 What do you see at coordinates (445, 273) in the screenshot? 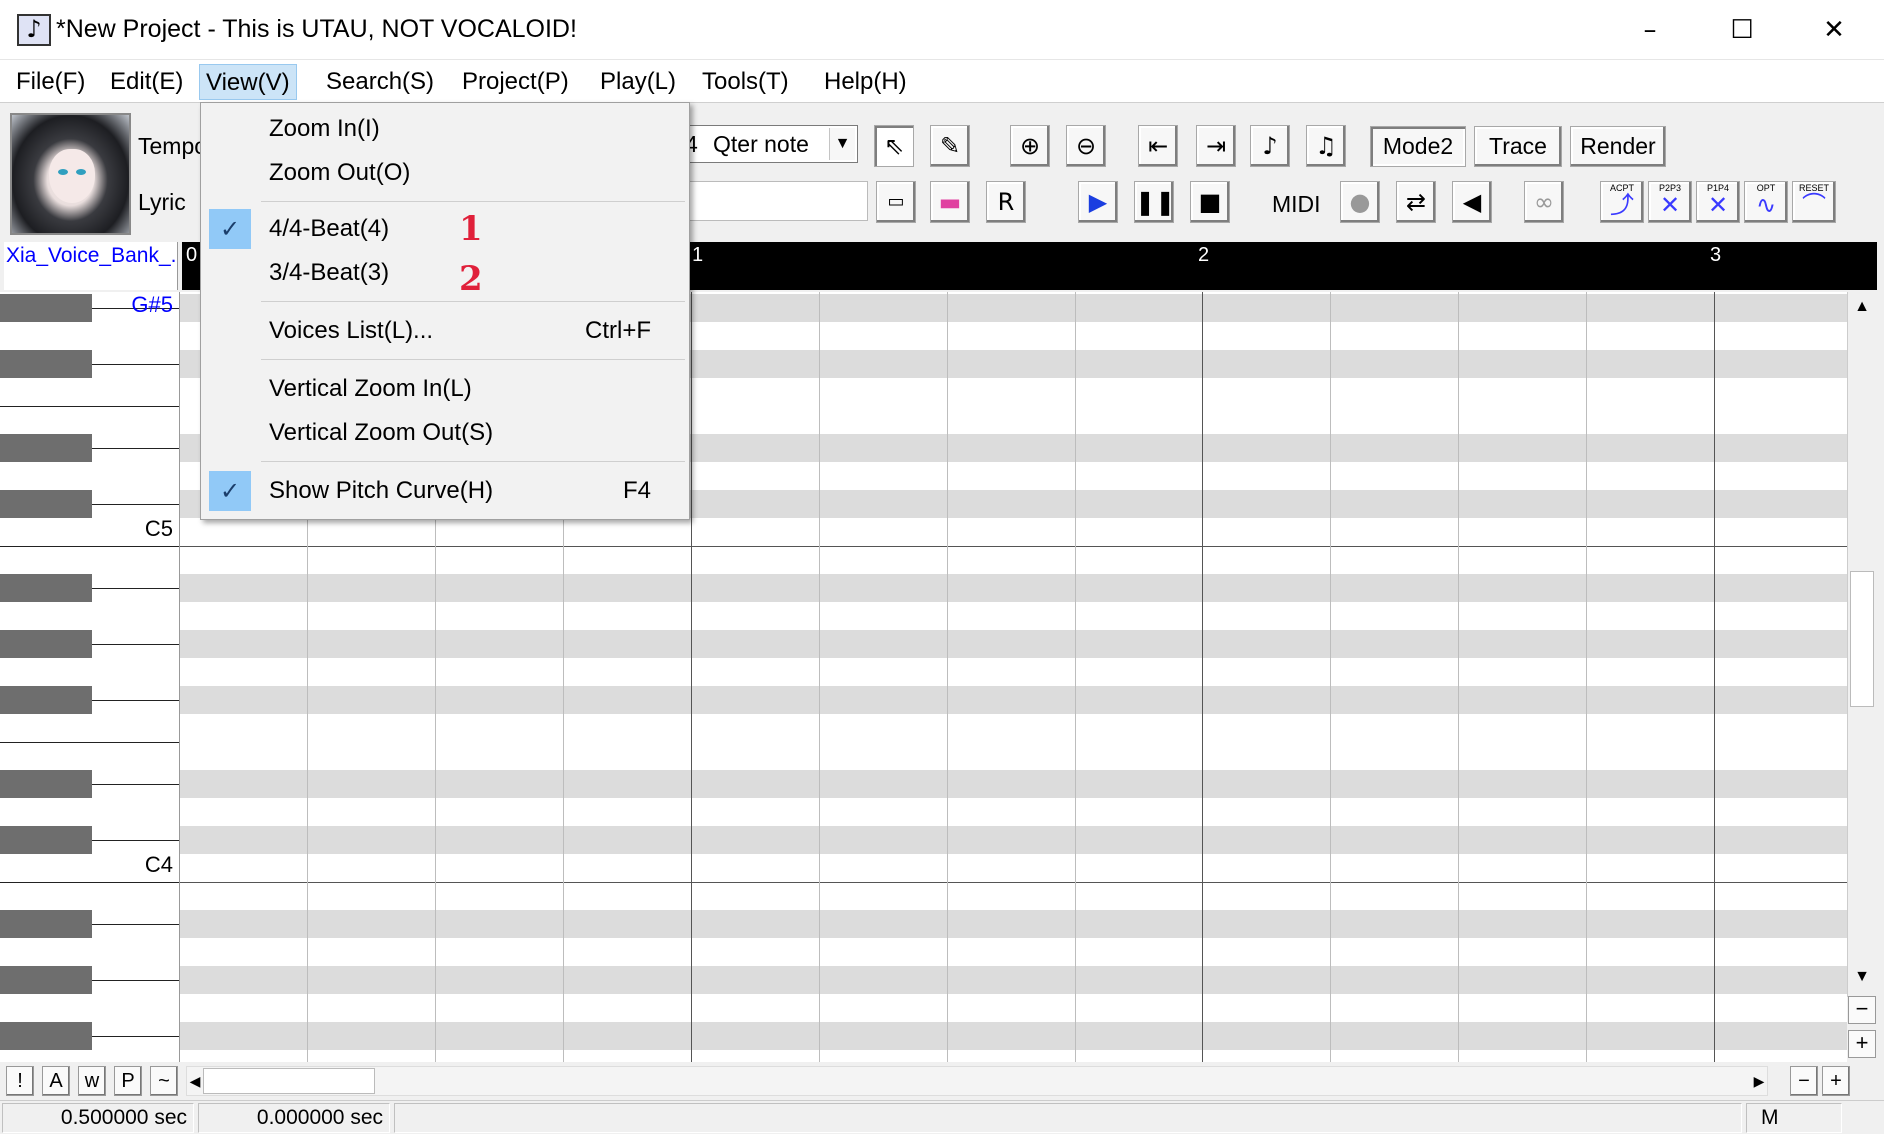
I see `menu-item-3-4-beat: 3/4-Beat(3)` at bounding box center [445, 273].